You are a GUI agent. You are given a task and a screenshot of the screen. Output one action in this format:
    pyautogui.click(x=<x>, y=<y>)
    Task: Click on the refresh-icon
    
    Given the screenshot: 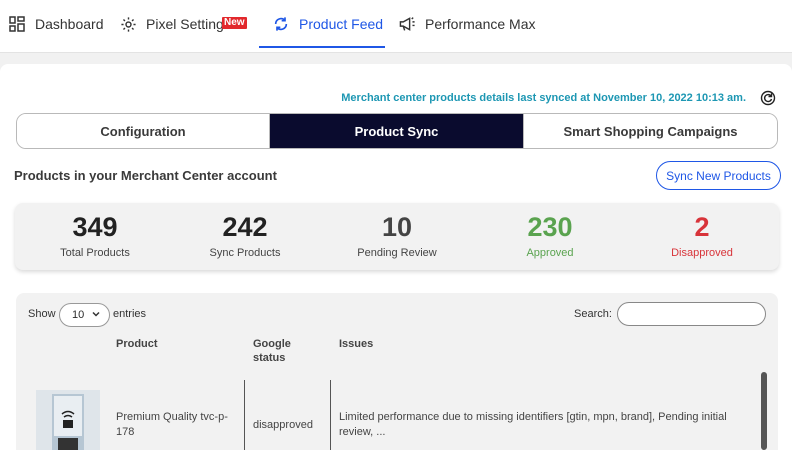 What is the action you would take?
    pyautogui.click(x=768, y=98)
    